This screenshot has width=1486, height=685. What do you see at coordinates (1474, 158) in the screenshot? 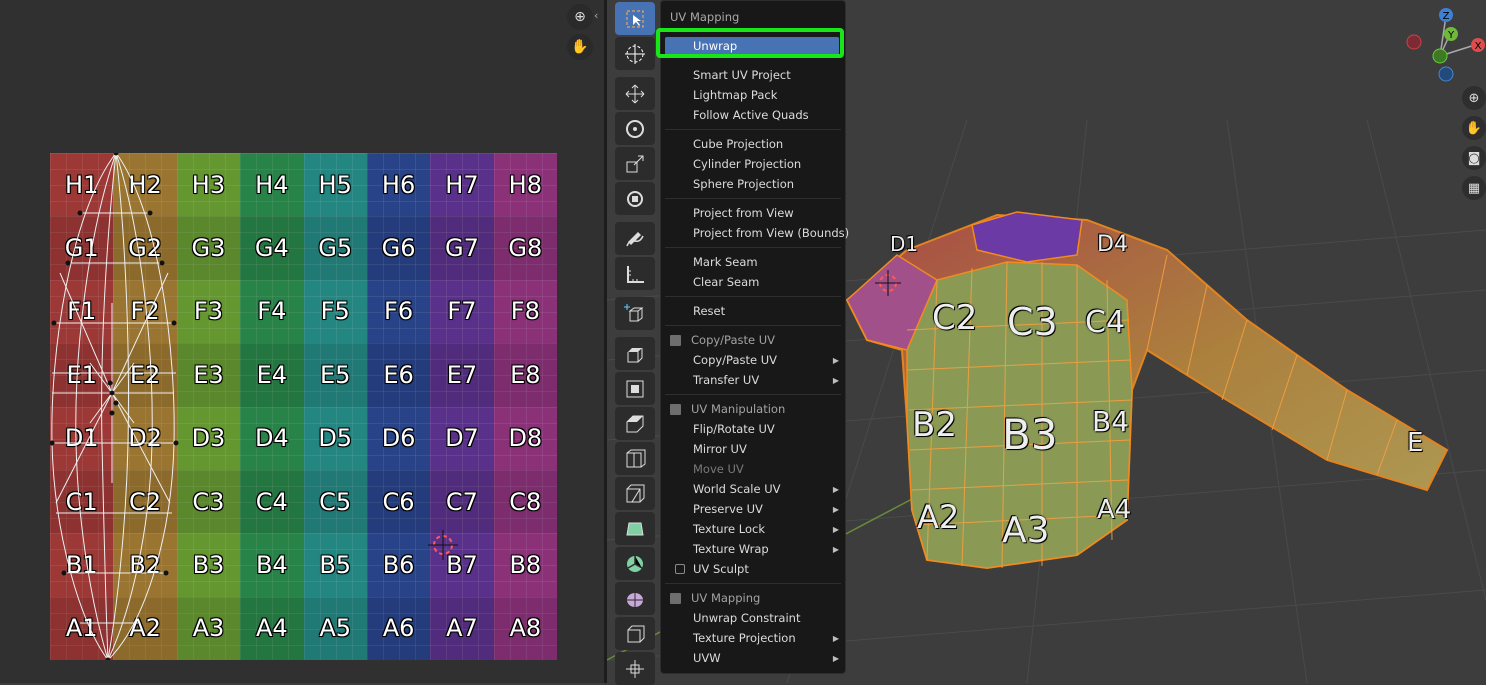
I see `camera-icon: ◙` at bounding box center [1474, 158].